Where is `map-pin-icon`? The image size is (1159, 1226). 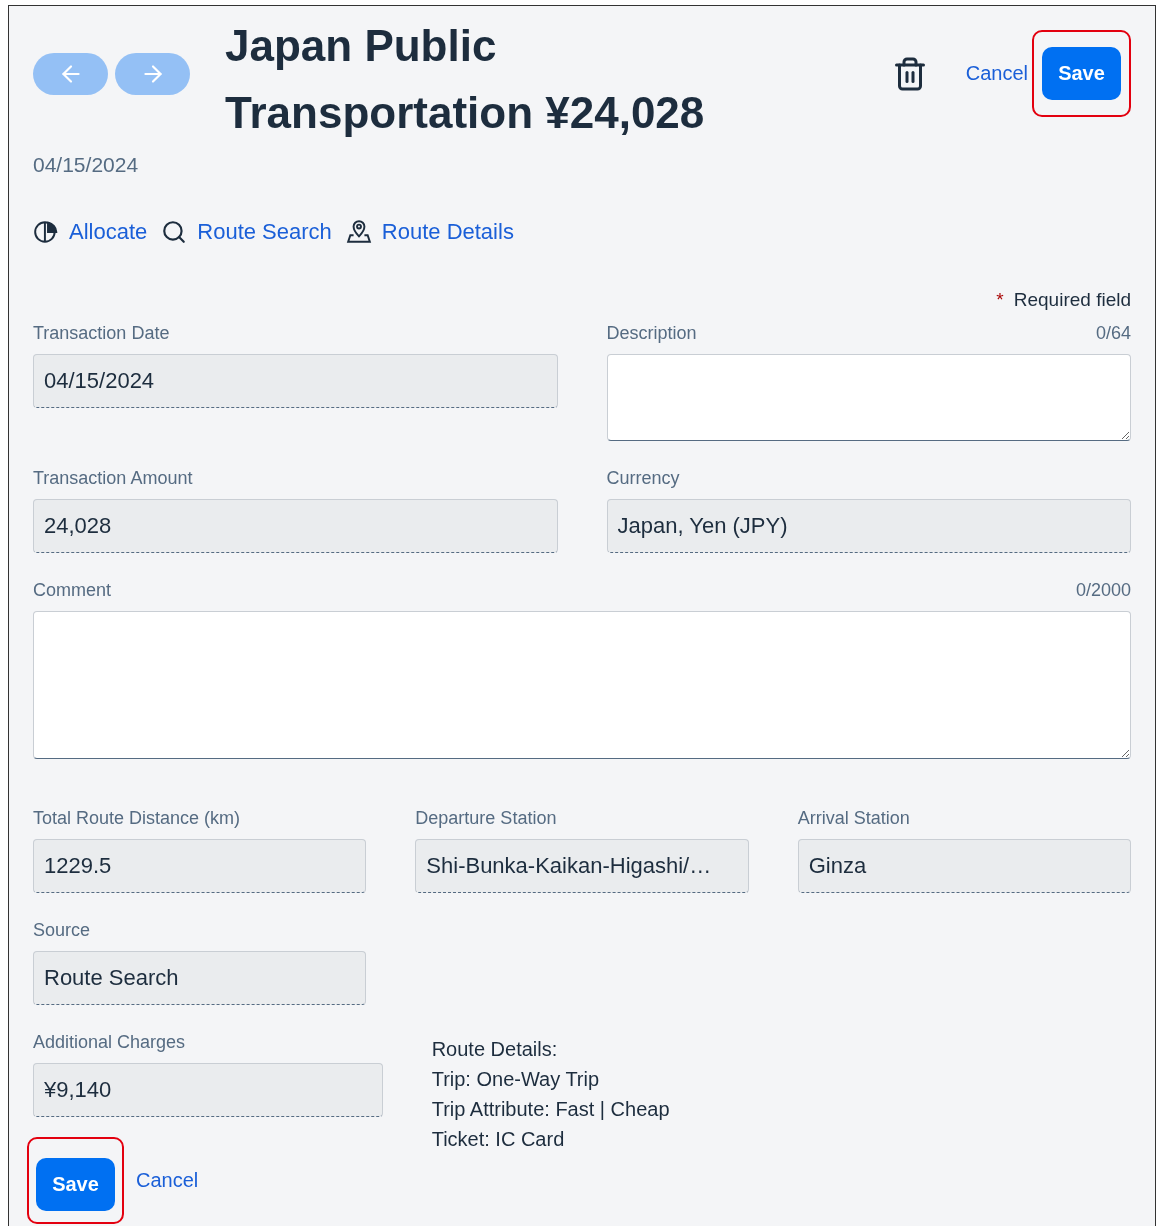 map-pin-icon is located at coordinates (358, 232).